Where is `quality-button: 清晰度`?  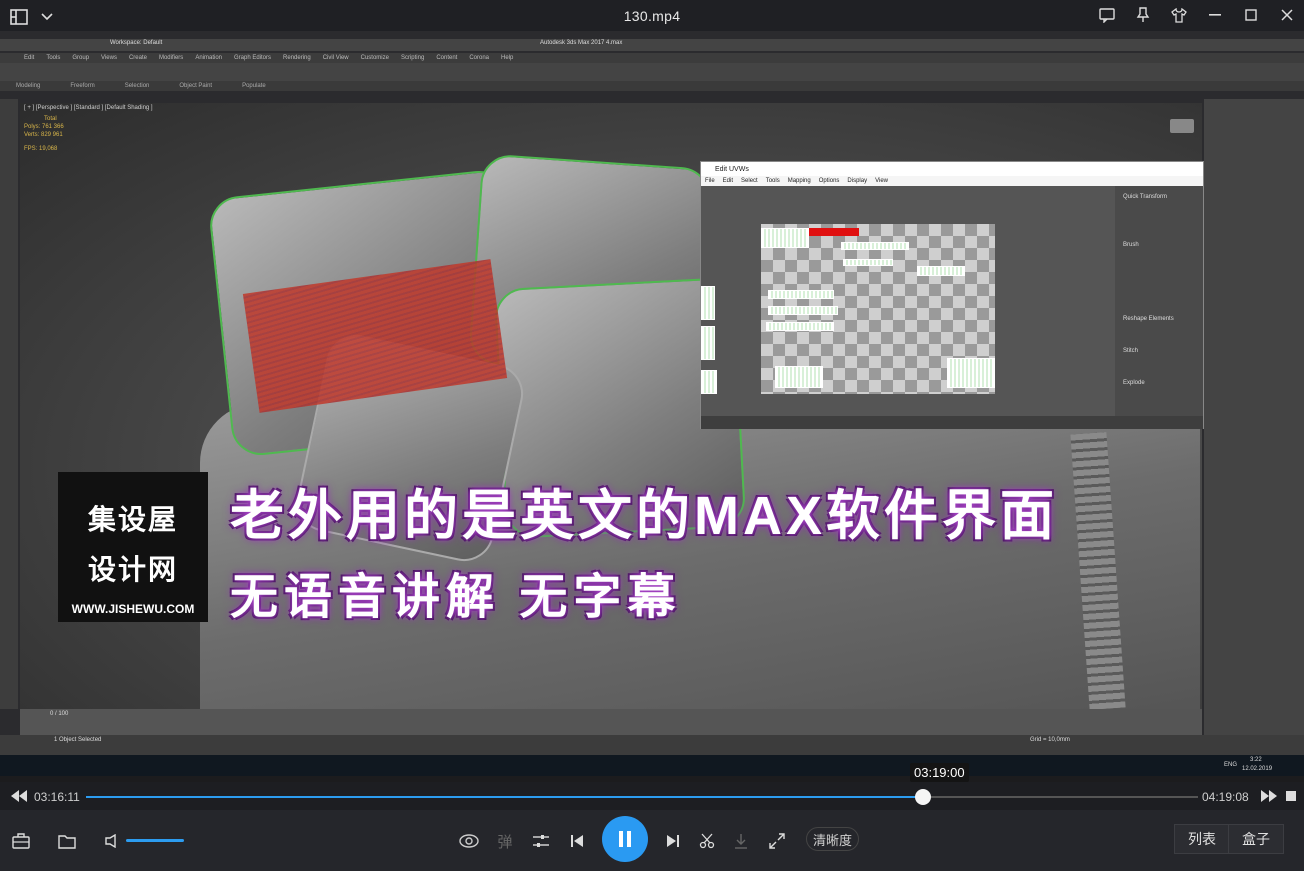
quality-button: 清晰度 is located at coordinates (833, 839).